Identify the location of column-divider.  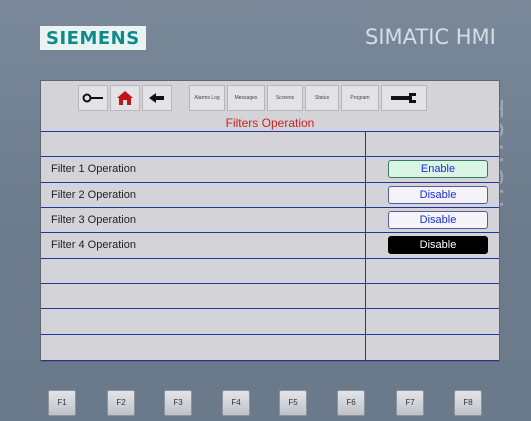
(365, 246).